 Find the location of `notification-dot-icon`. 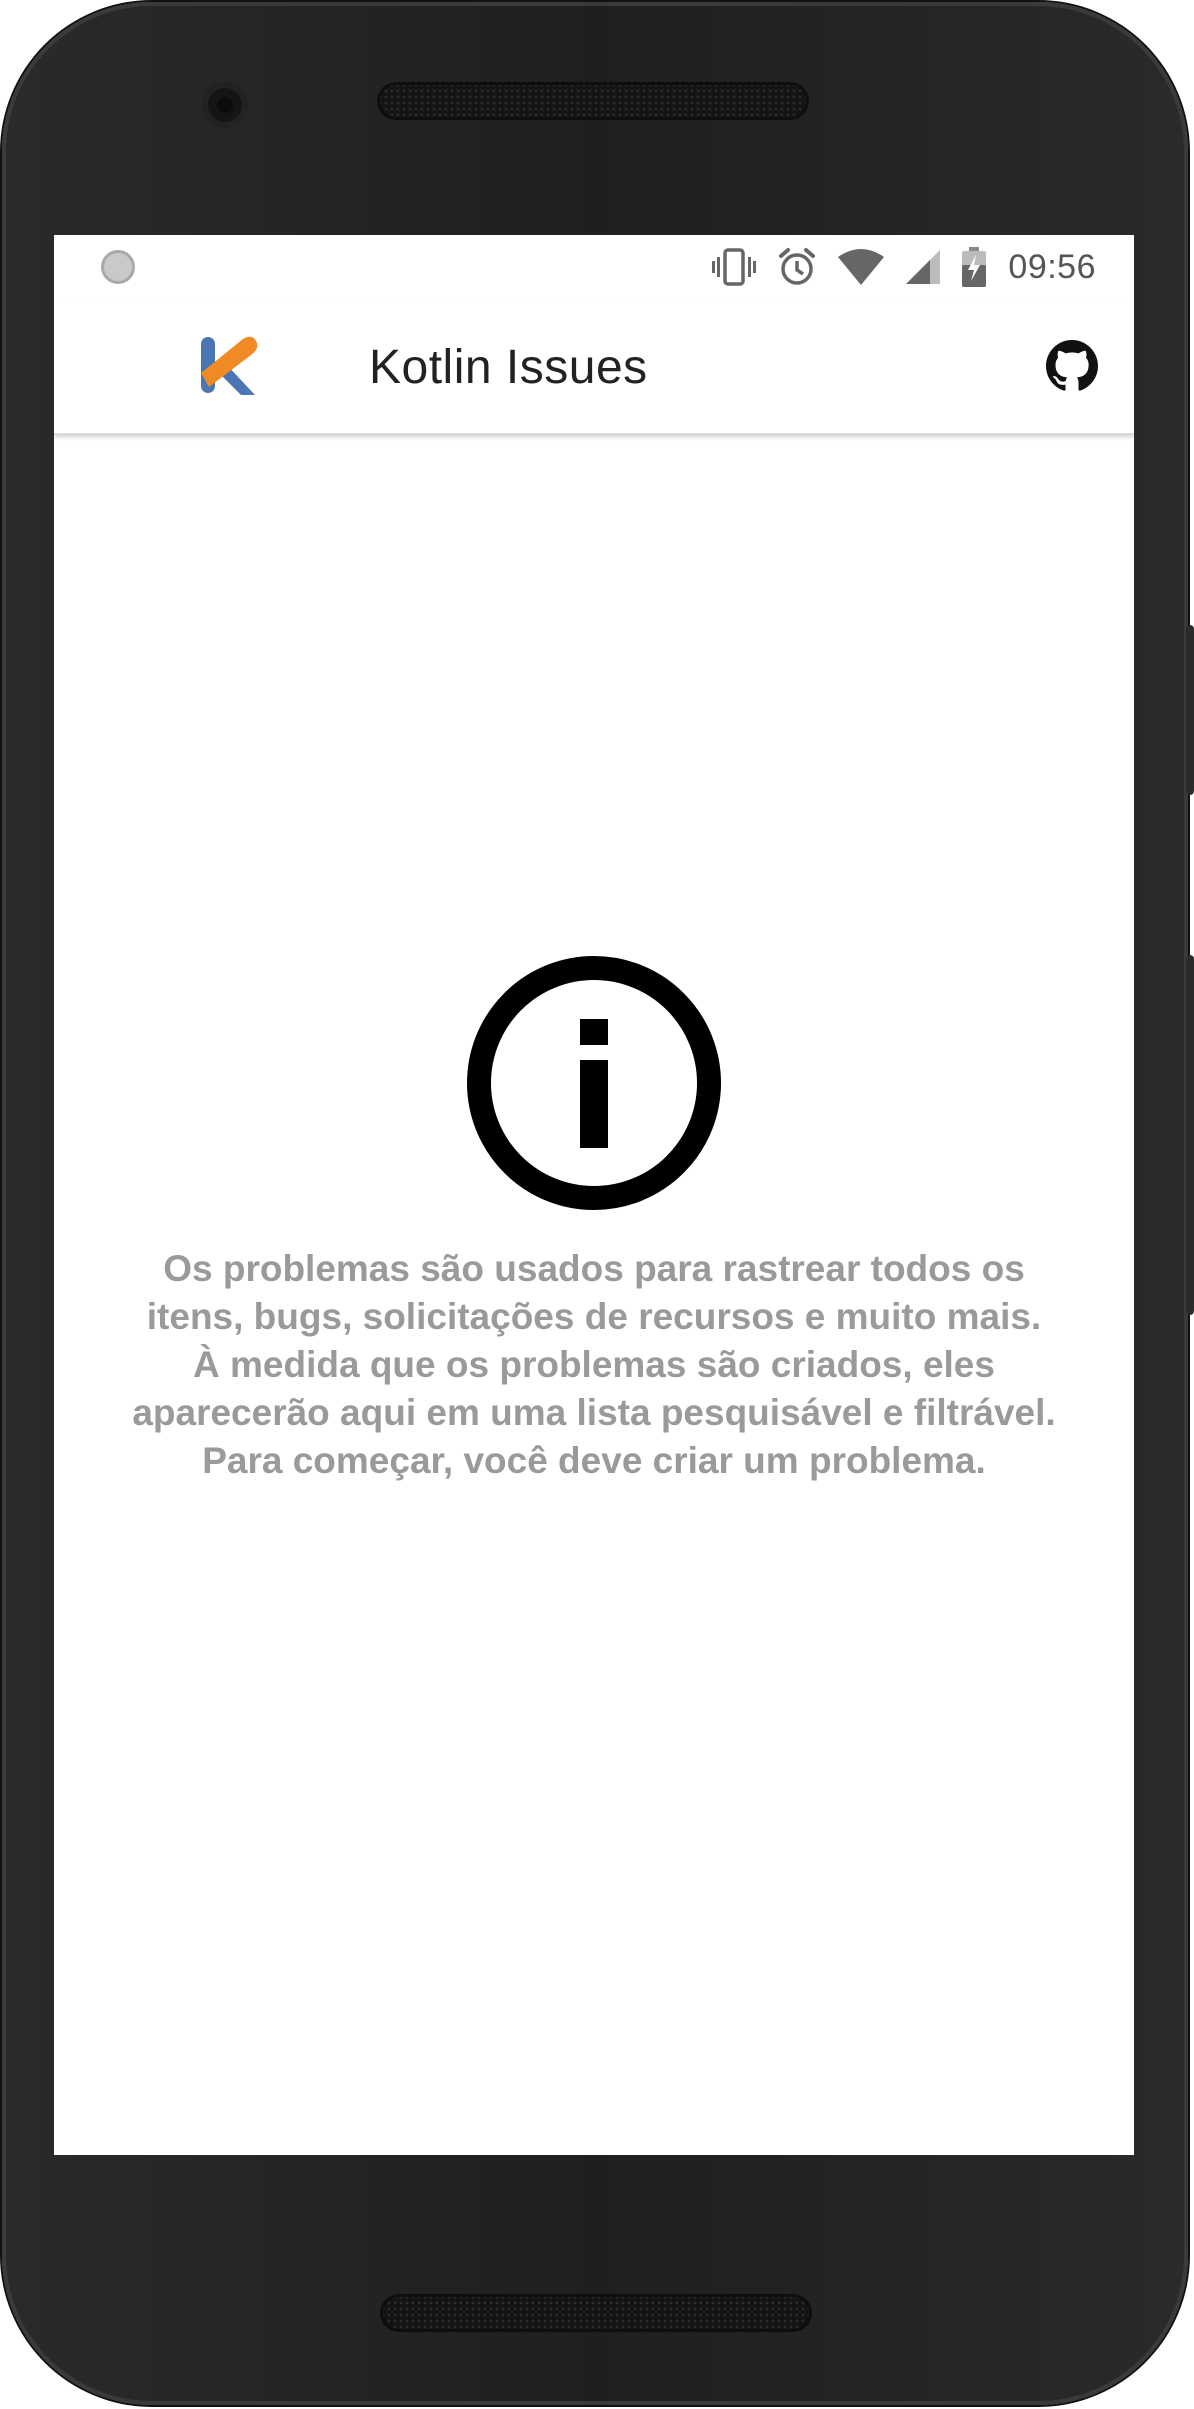

notification-dot-icon is located at coordinates (118, 267).